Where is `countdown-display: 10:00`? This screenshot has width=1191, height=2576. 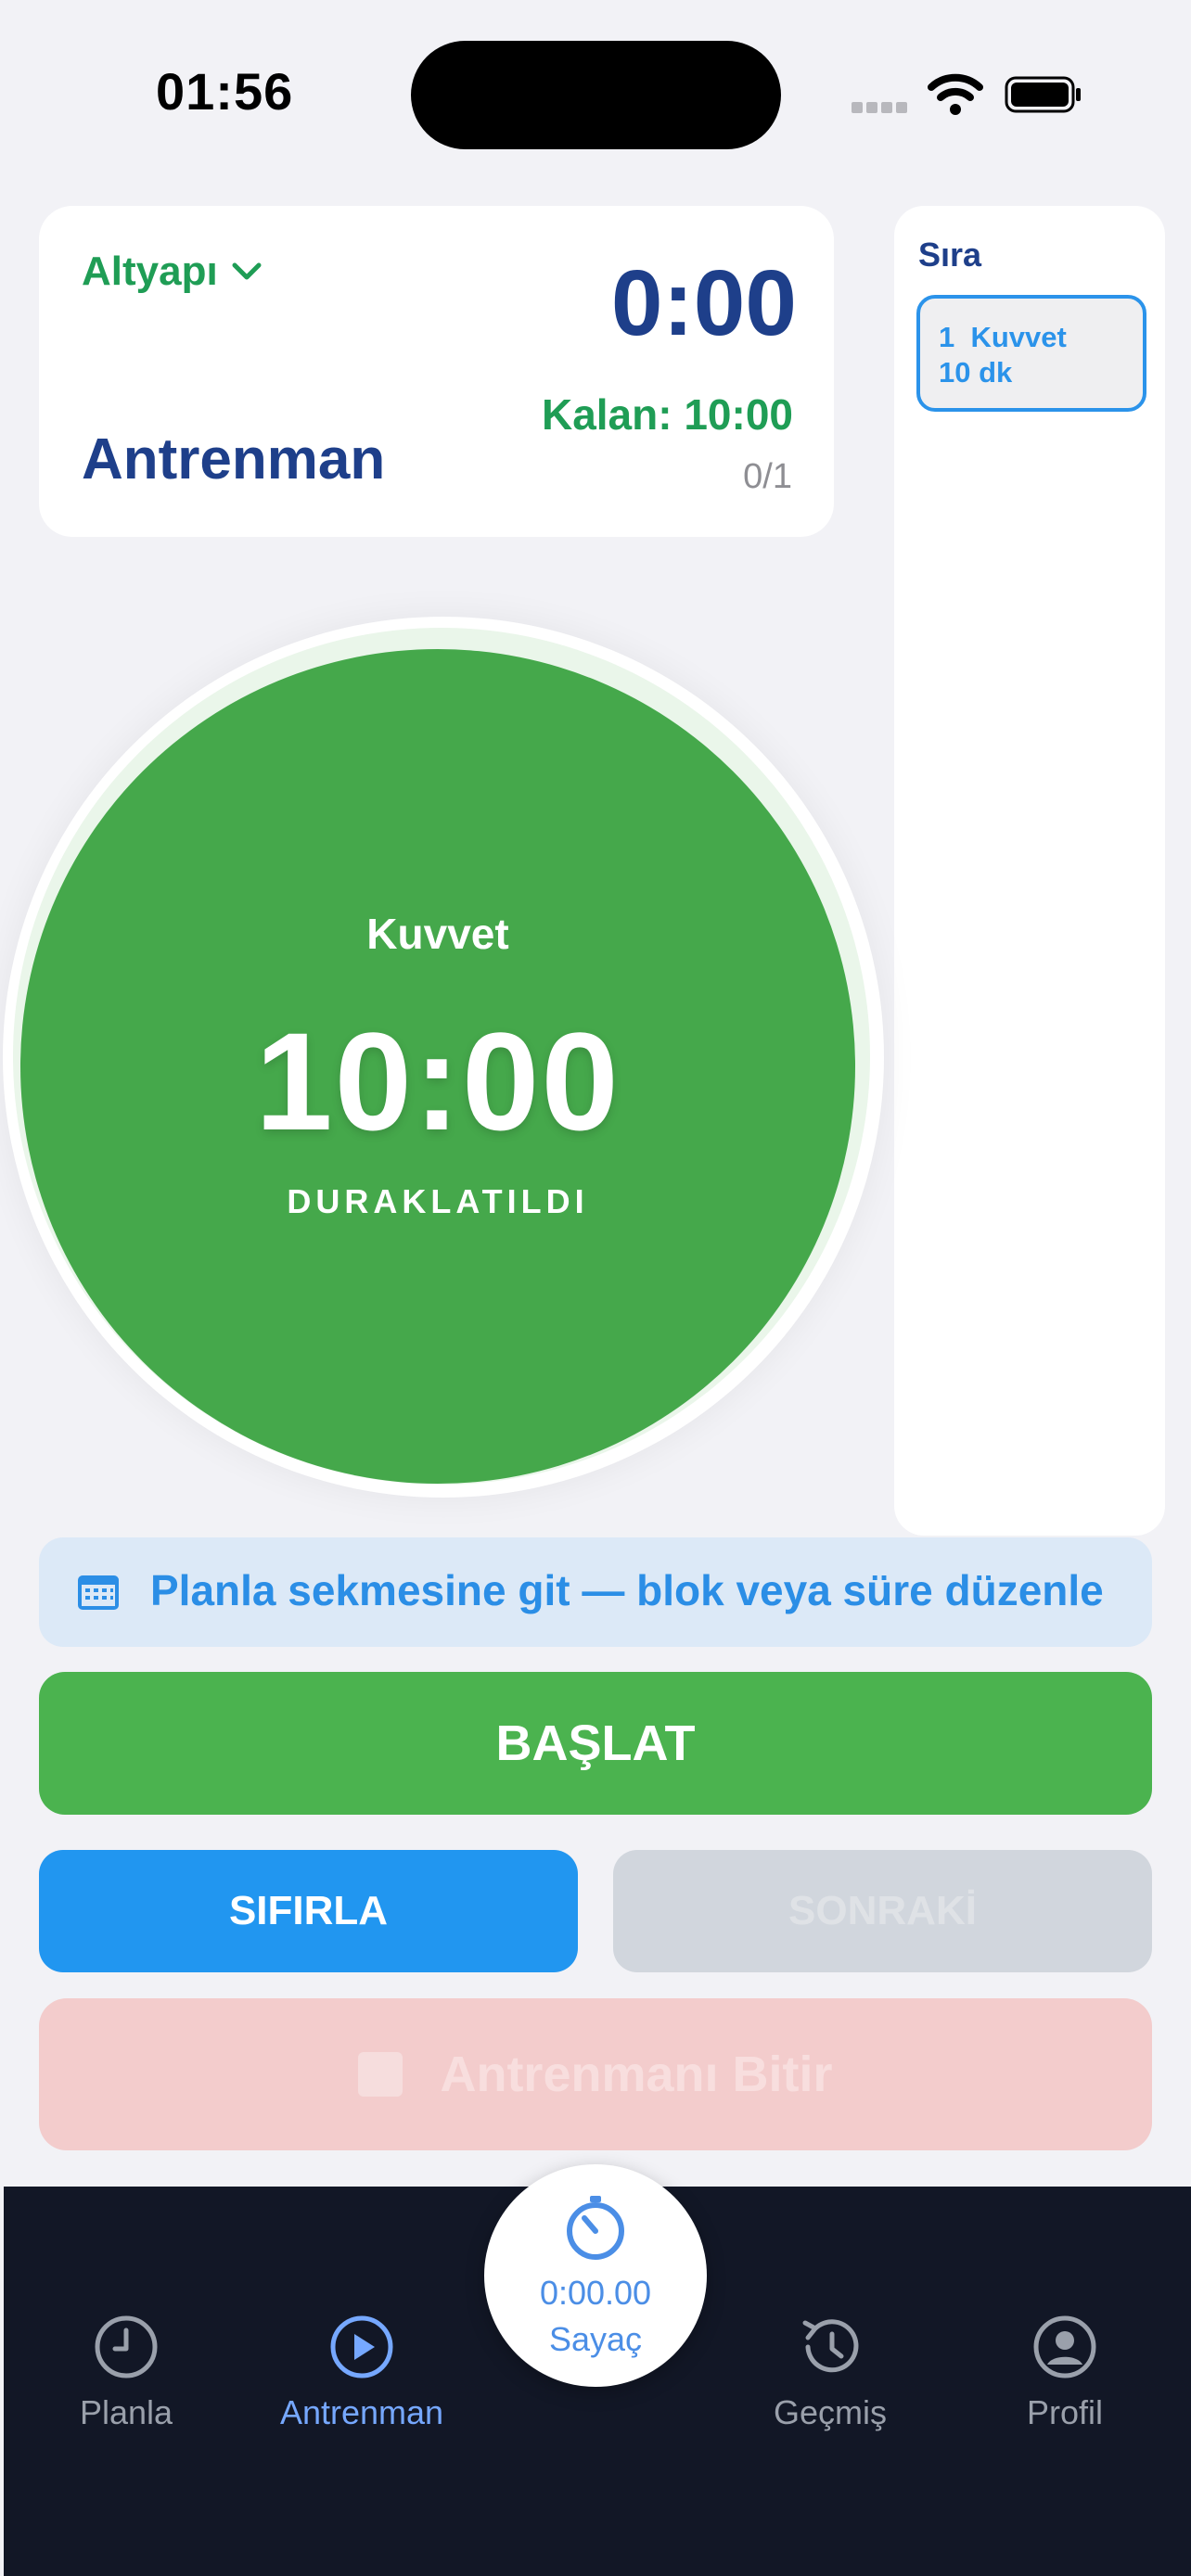 countdown-display: 10:00 is located at coordinates (438, 1081).